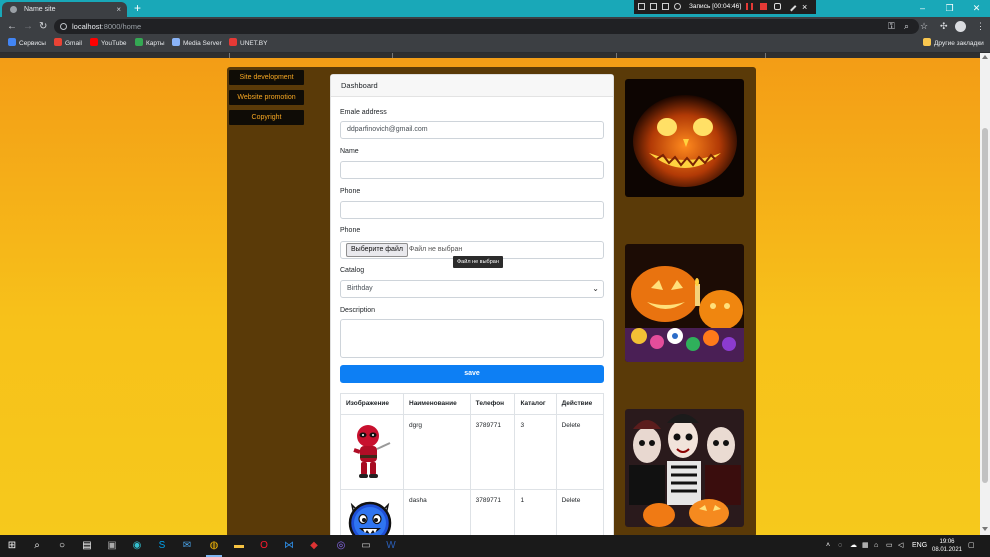  What do you see at coordinates (289, 546) in the screenshot?
I see `vscode-icon: ⋈` at bounding box center [289, 546].